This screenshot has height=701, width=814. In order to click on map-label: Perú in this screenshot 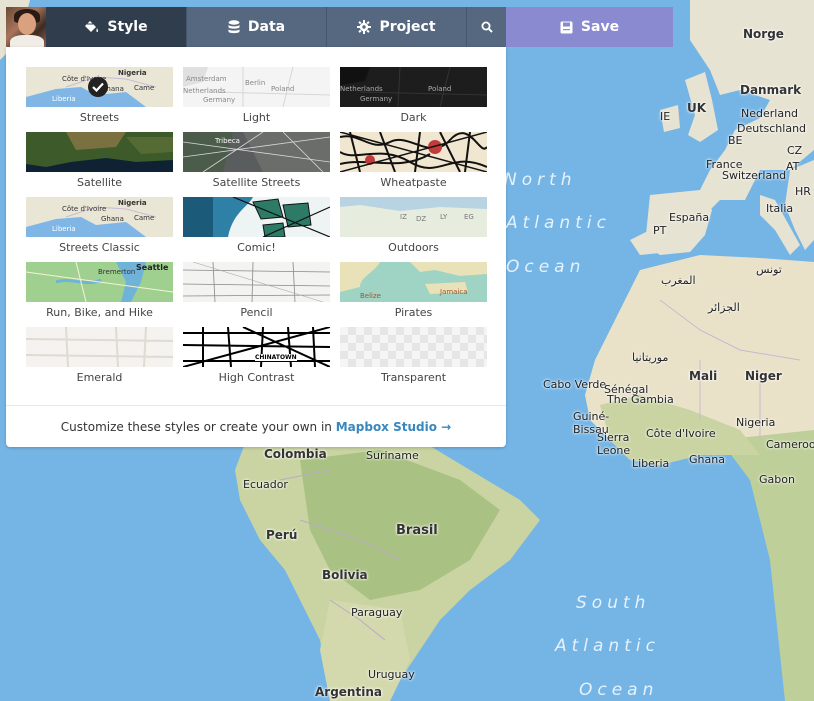, I will do `click(282, 535)`.